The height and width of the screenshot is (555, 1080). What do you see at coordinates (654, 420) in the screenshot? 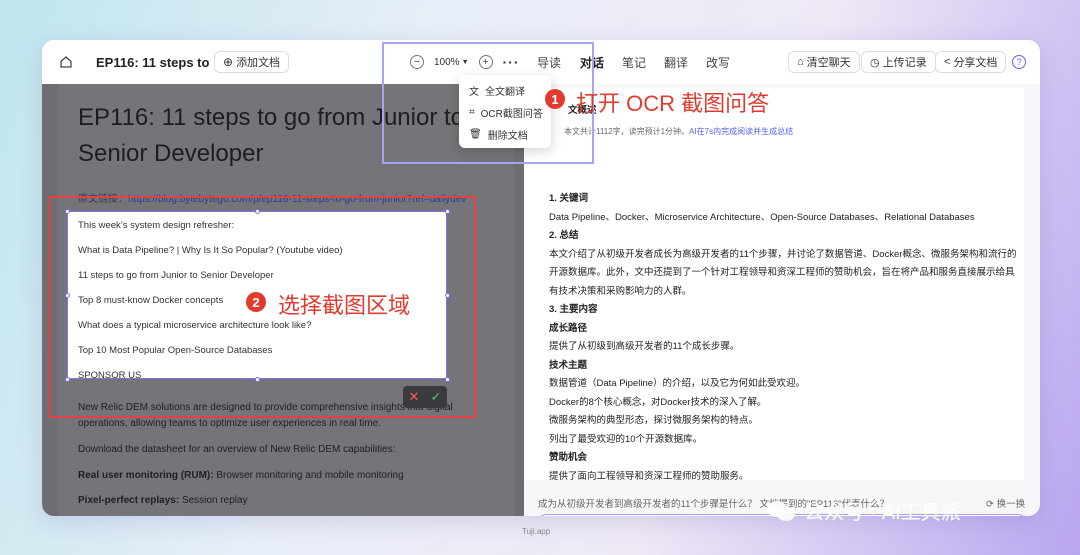
I see `tech-line: 微服务架构的典型形态，探讨微服务架构的特点。` at bounding box center [654, 420].